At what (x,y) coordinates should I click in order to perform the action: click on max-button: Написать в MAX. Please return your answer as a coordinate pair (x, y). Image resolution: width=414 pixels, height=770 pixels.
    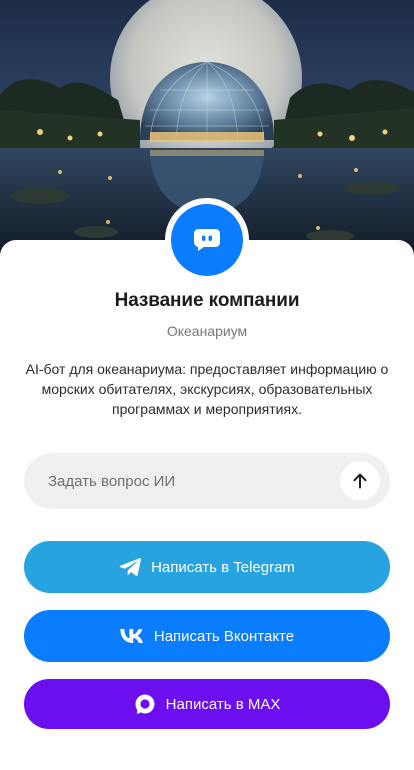
    Looking at the image, I should click on (207, 704).